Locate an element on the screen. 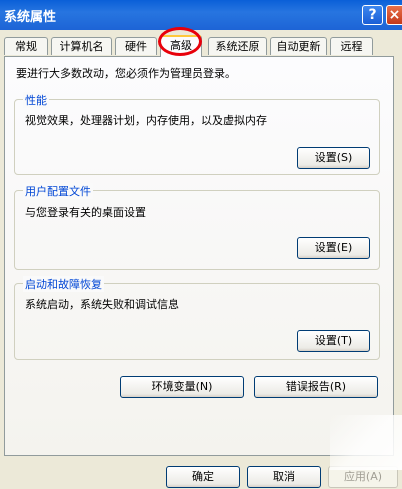 The width and height of the screenshot is (402, 489). tab-automatic-updates: 自动更新 is located at coordinates (298, 46).